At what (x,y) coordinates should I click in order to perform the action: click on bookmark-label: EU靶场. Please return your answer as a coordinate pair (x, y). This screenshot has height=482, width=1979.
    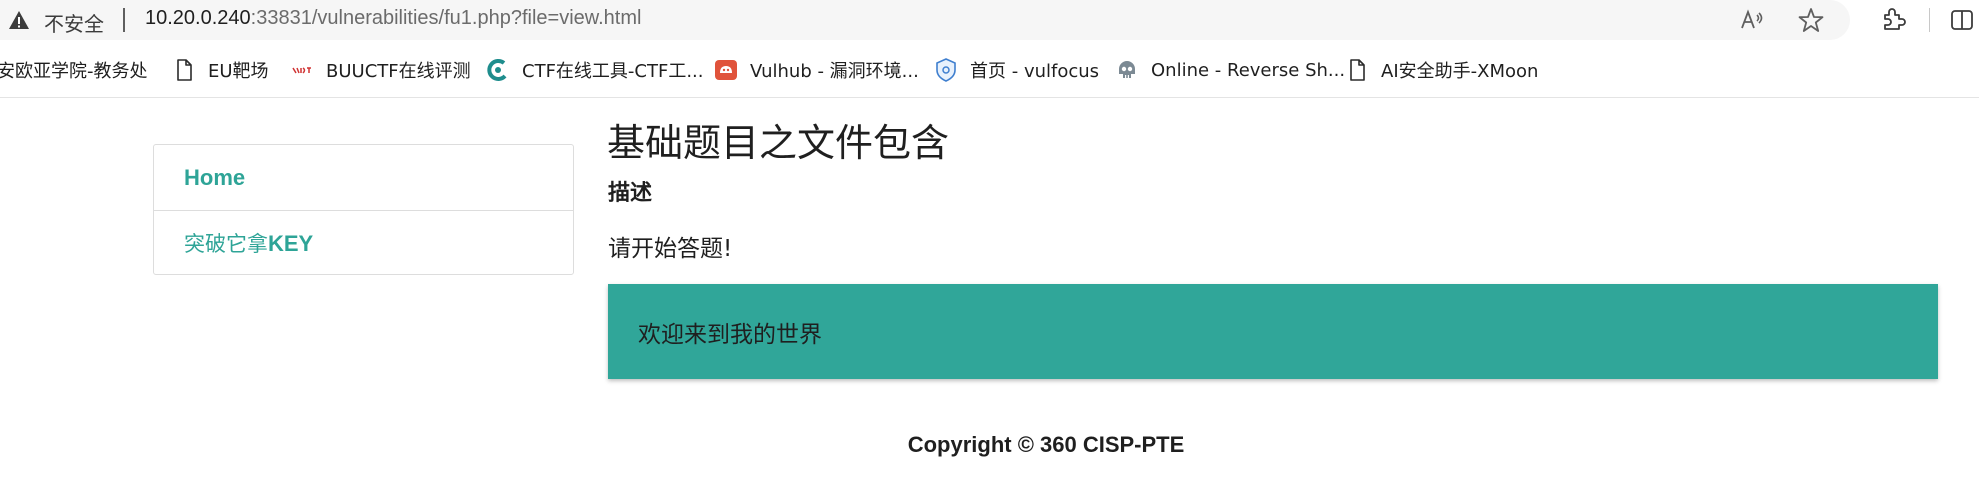
    Looking at the image, I should click on (238, 71).